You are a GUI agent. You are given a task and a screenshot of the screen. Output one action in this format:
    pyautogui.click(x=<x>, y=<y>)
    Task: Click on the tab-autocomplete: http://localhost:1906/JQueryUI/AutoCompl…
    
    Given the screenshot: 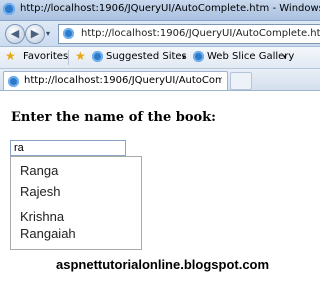 What is the action you would take?
    pyautogui.click(x=115, y=80)
    